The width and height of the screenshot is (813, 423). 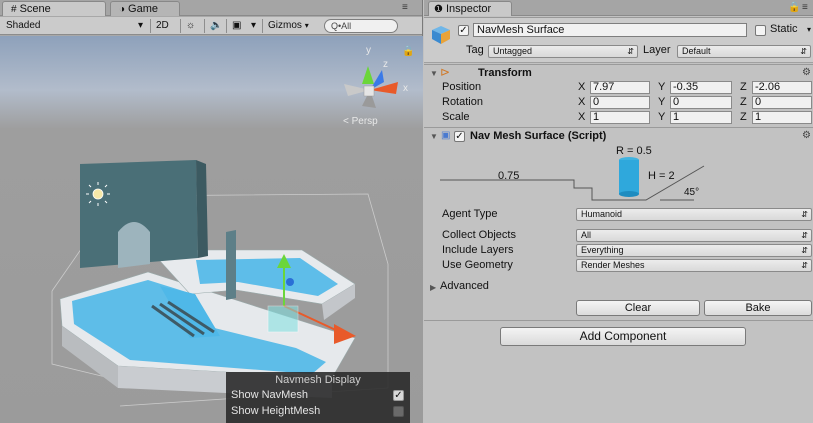 What do you see at coordinates (41, 26) in the screenshot?
I see `shading-mode-dropdown: Shaded` at bounding box center [41, 26].